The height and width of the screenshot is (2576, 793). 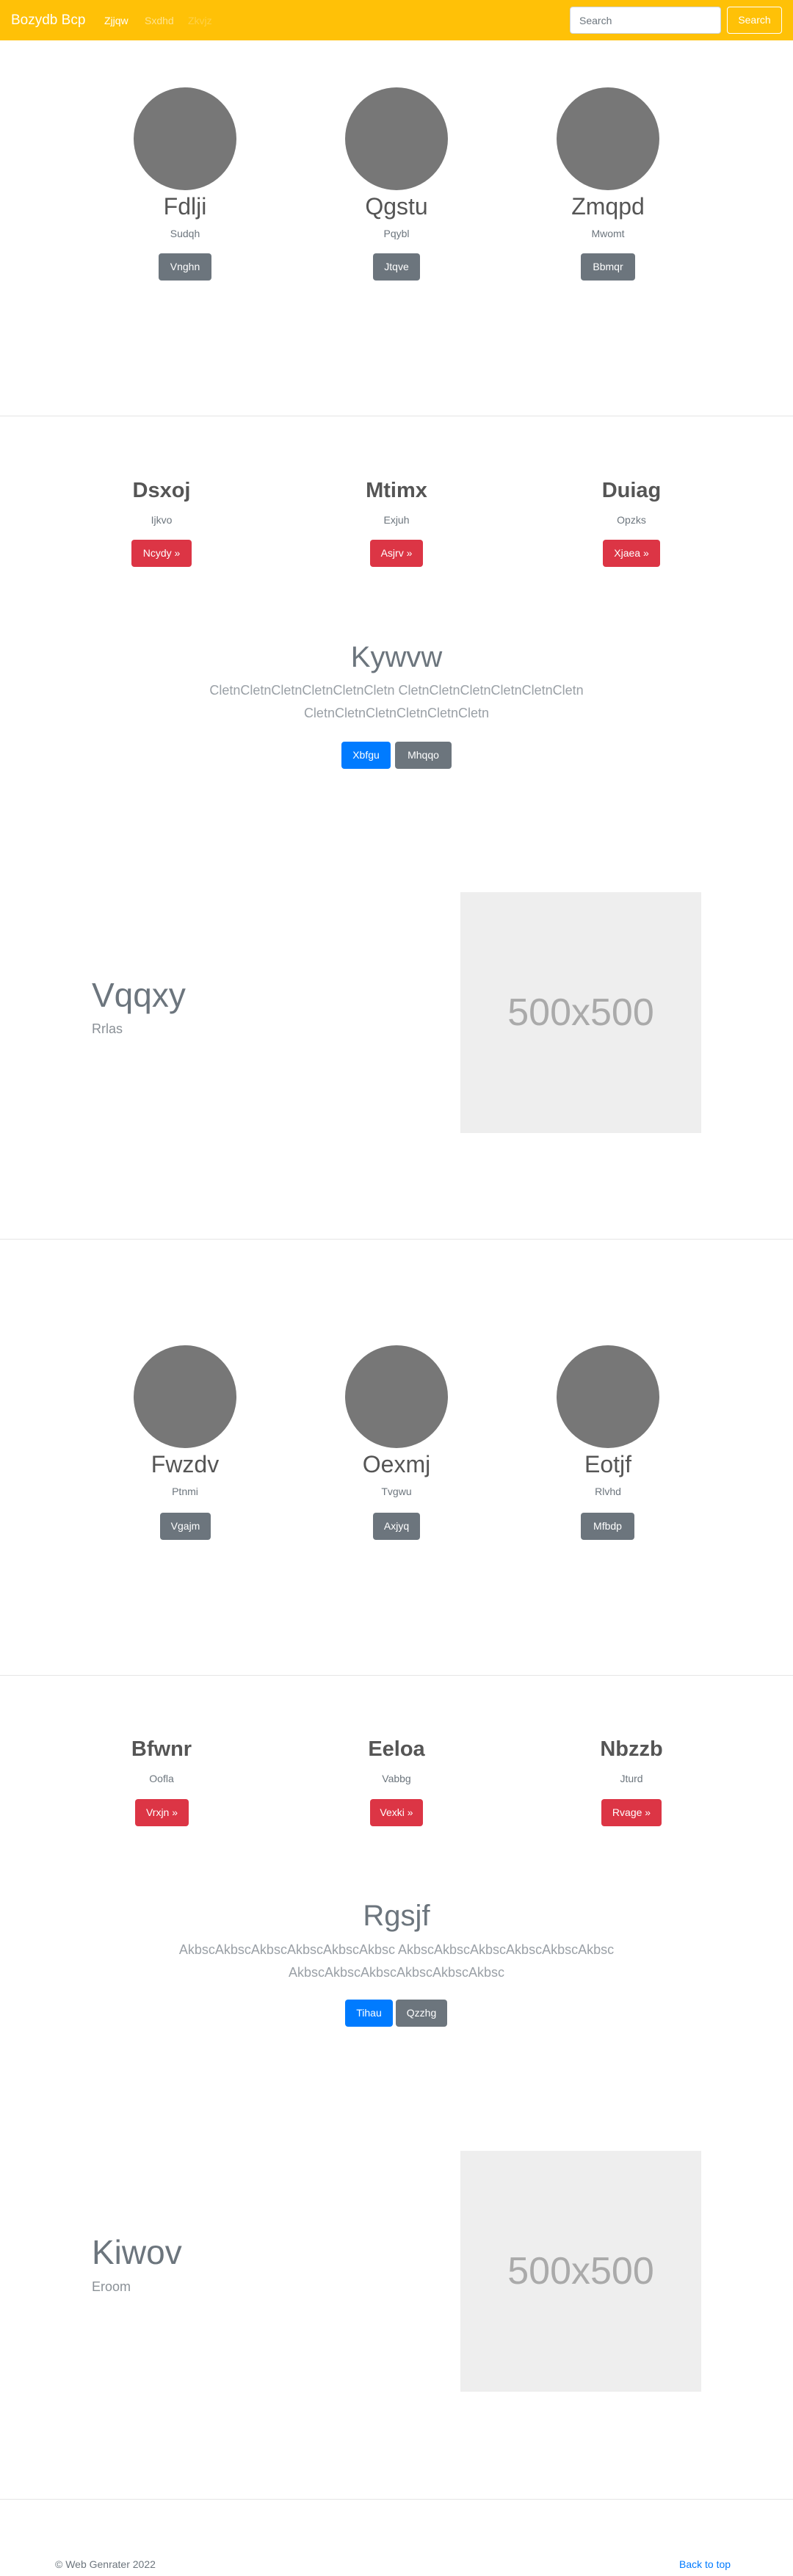 What do you see at coordinates (48, 20) in the screenshot?
I see `navbar-brand: Bozydb Bcp` at bounding box center [48, 20].